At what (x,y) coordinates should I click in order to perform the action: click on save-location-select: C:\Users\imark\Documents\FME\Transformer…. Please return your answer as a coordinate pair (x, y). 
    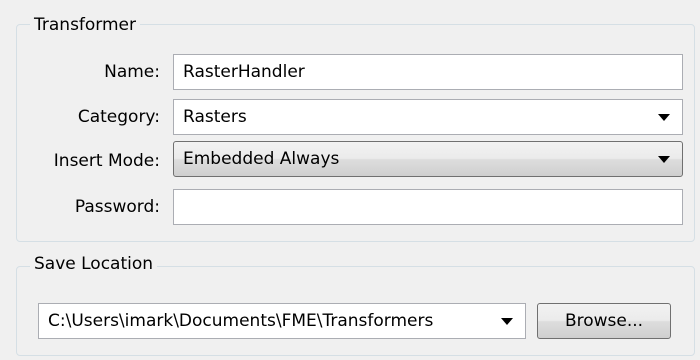
    Looking at the image, I should click on (282, 321).